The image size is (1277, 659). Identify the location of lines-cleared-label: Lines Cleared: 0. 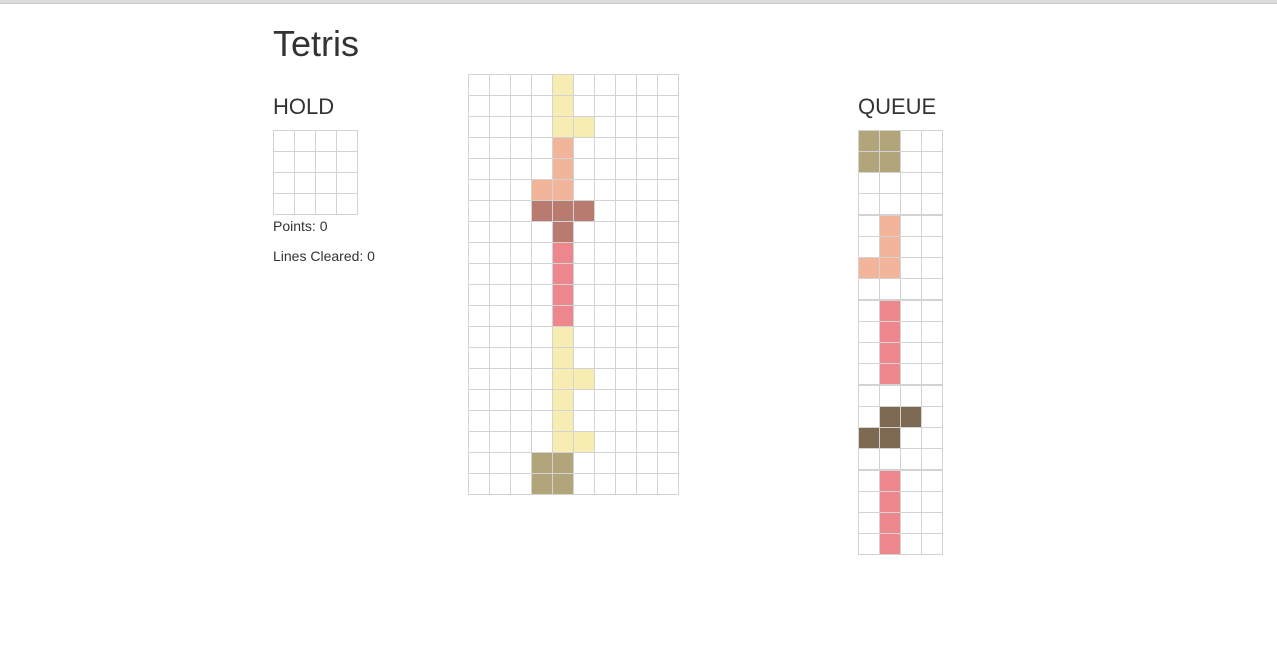
(324, 256).